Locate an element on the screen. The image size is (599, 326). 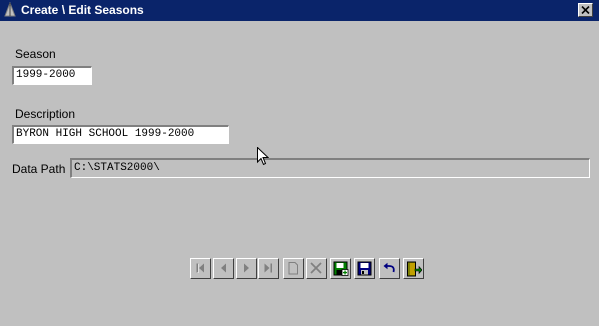
delete-record-button is located at coordinates (316, 268).